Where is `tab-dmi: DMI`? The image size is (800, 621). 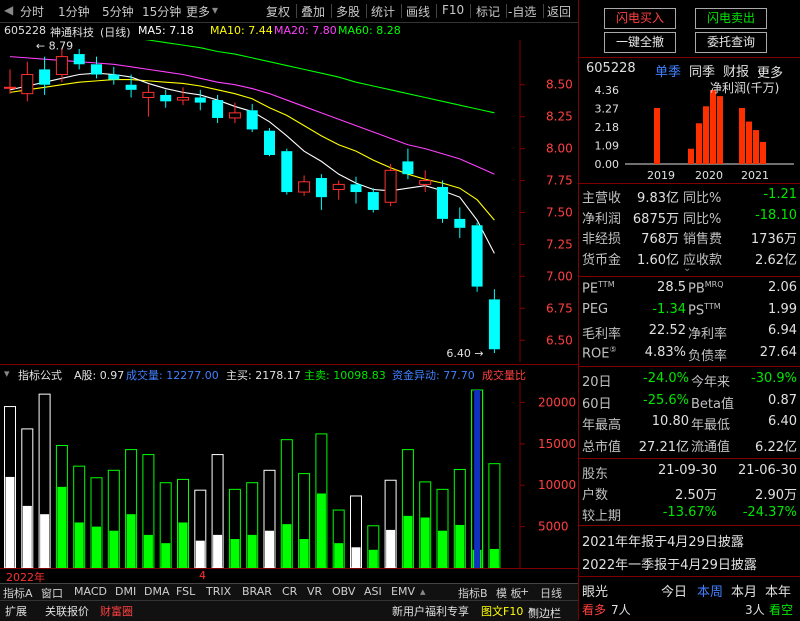
tab-dmi: DMI is located at coordinates (125, 591).